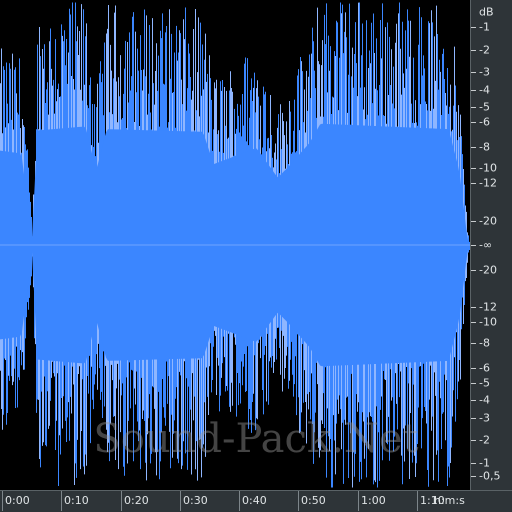  Describe the element at coordinates (195, 500) in the screenshot. I see `time-label: 0:30` at that location.